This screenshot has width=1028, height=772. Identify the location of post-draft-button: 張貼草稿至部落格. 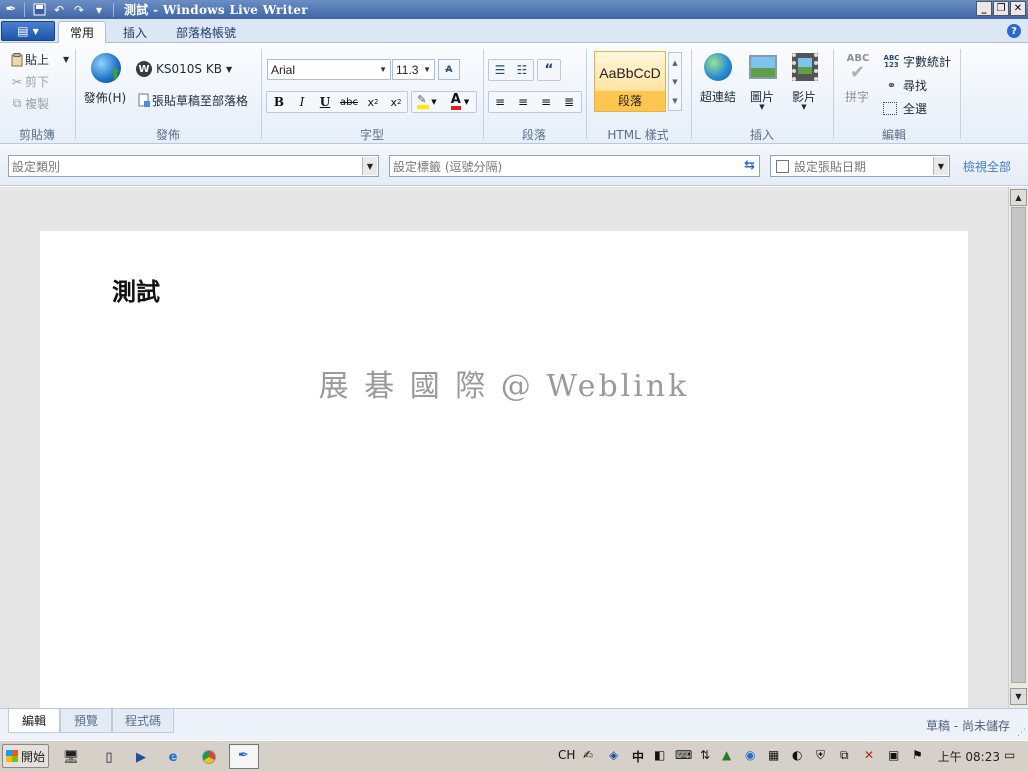
(192, 100).